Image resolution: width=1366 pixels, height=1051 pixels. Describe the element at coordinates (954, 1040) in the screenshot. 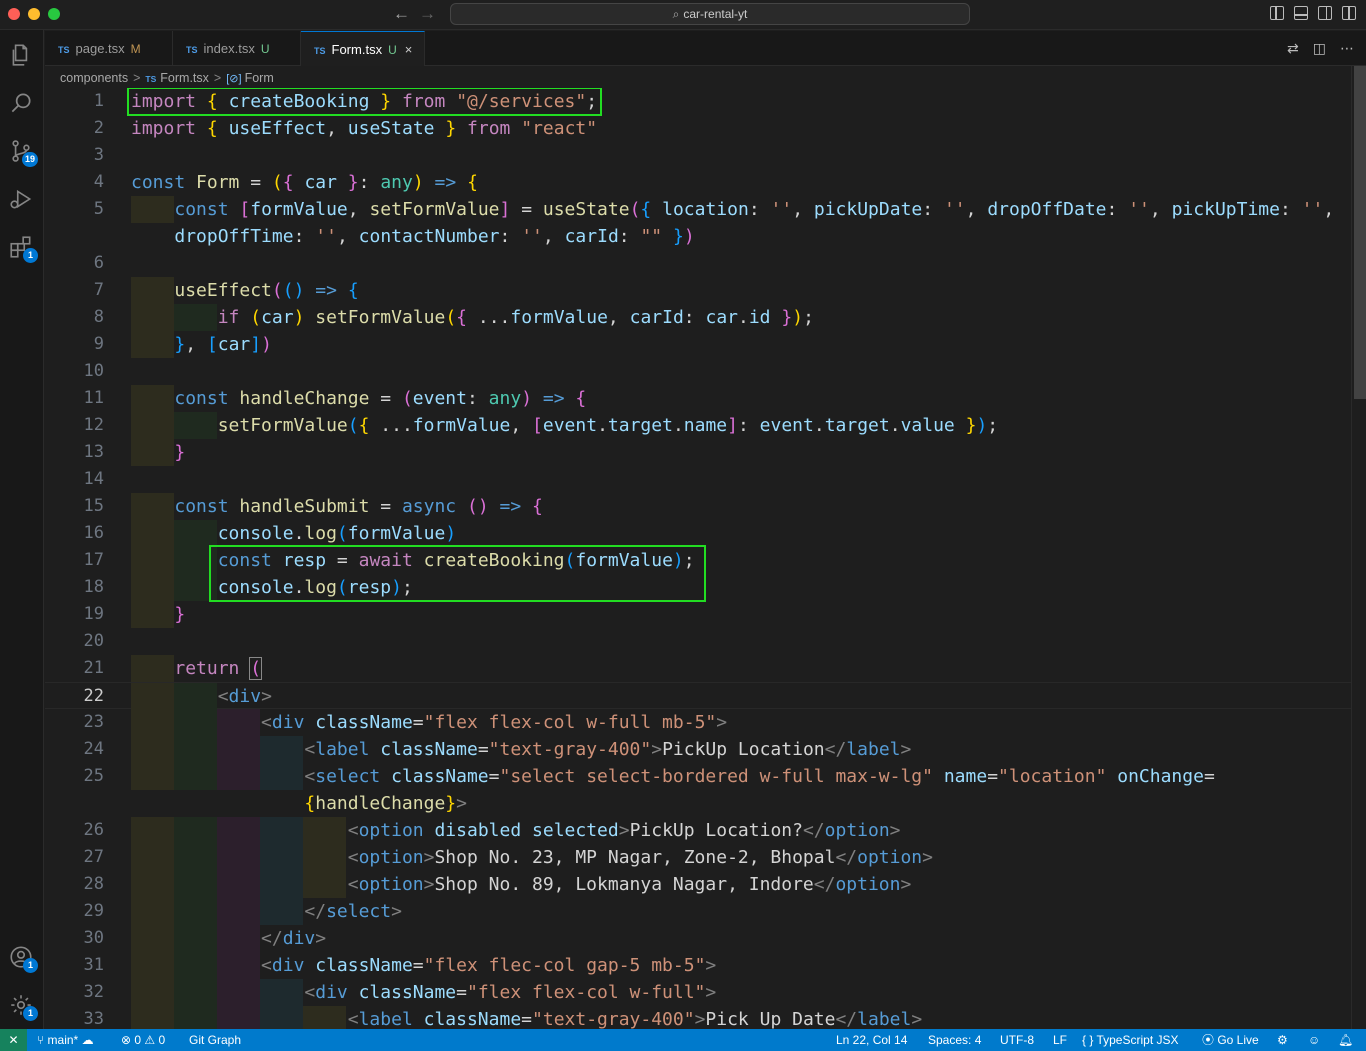

I see `indentation-status: Spaces: 4` at that location.